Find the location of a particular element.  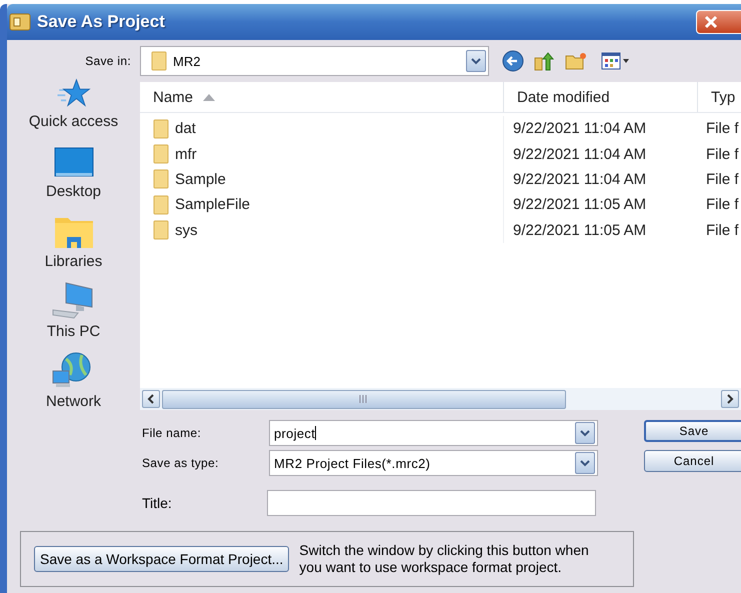

save-as-type-label: Save as type: is located at coordinates (180, 463).